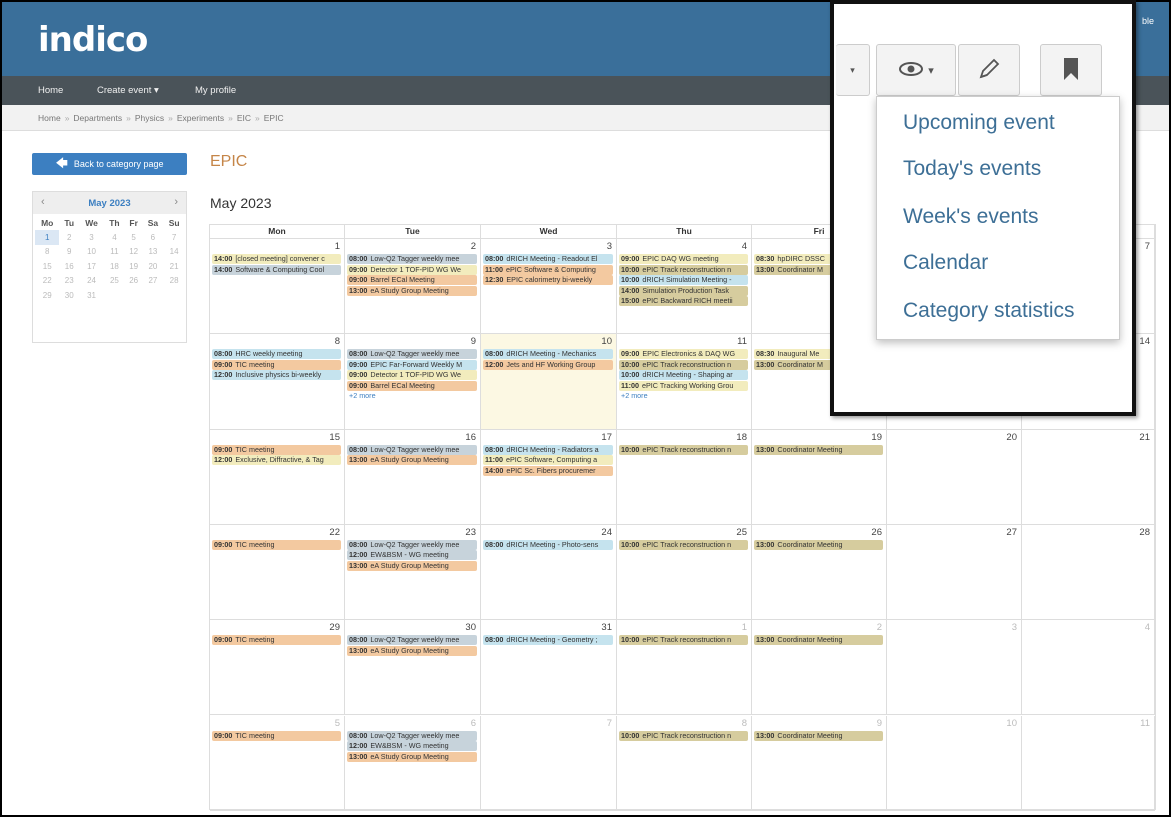 The width and height of the screenshot is (1171, 817). What do you see at coordinates (548, 259) in the screenshot?
I see `calendar-event: 08:00 dRICH Meeting - Readout El` at bounding box center [548, 259].